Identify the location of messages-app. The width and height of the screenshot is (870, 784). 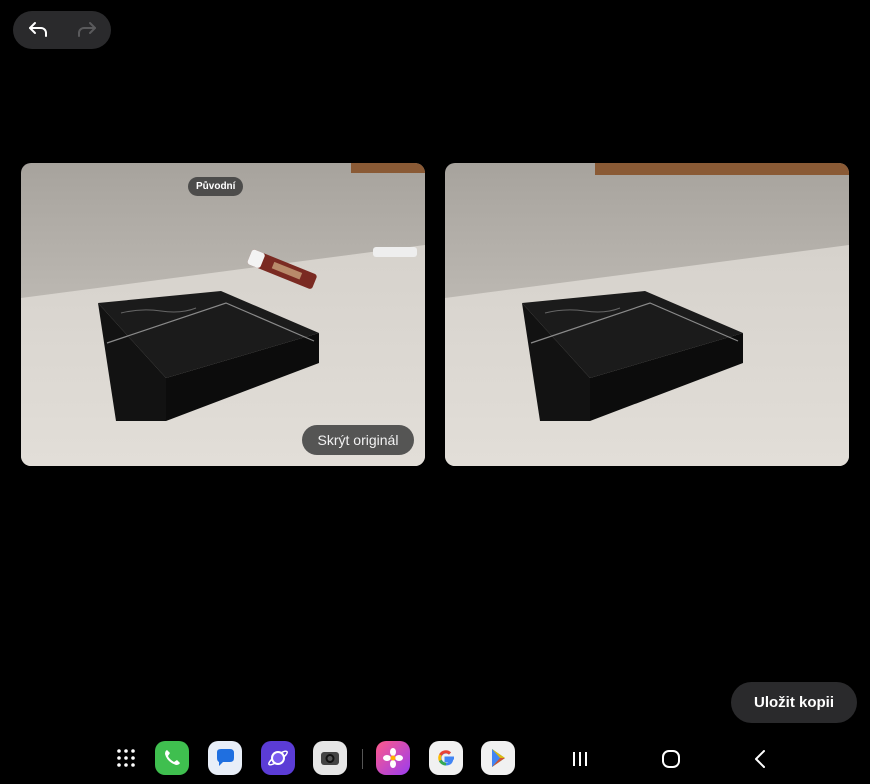
(225, 758).